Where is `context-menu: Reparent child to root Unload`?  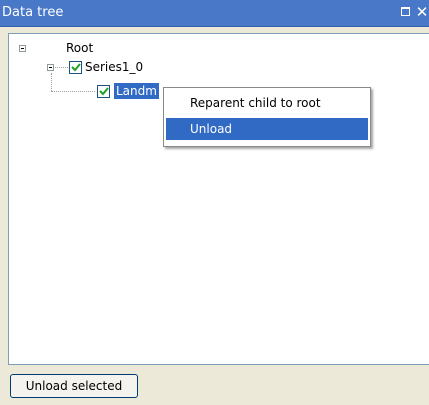
context-menu: Reparent child to root Unload is located at coordinates (267, 117).